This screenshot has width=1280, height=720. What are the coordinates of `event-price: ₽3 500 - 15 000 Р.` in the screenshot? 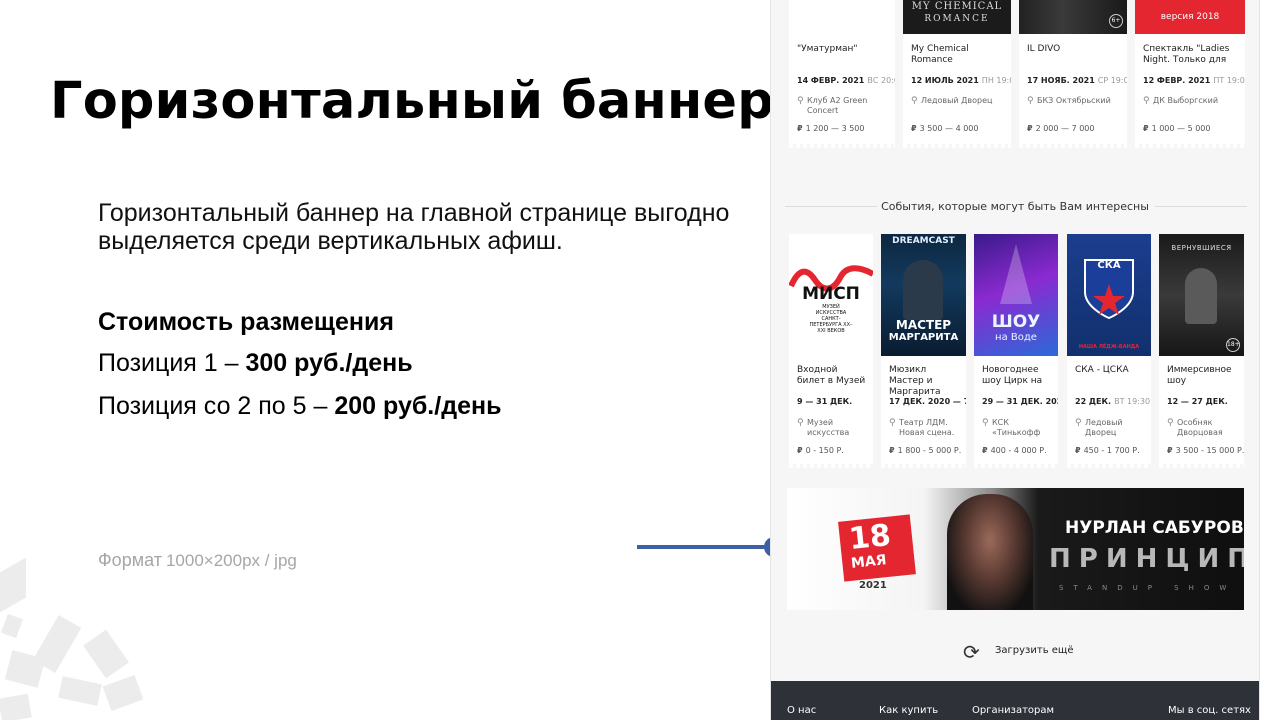 It's located at (1205, 450).